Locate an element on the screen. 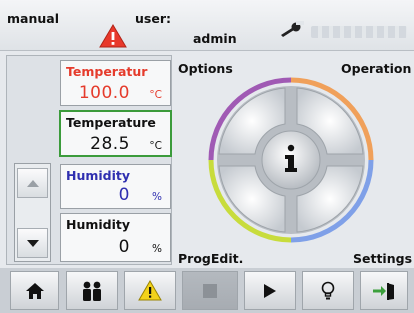 The image size is (414, 313). menu-label-settings: Settings is located at coordinates (382, 258).